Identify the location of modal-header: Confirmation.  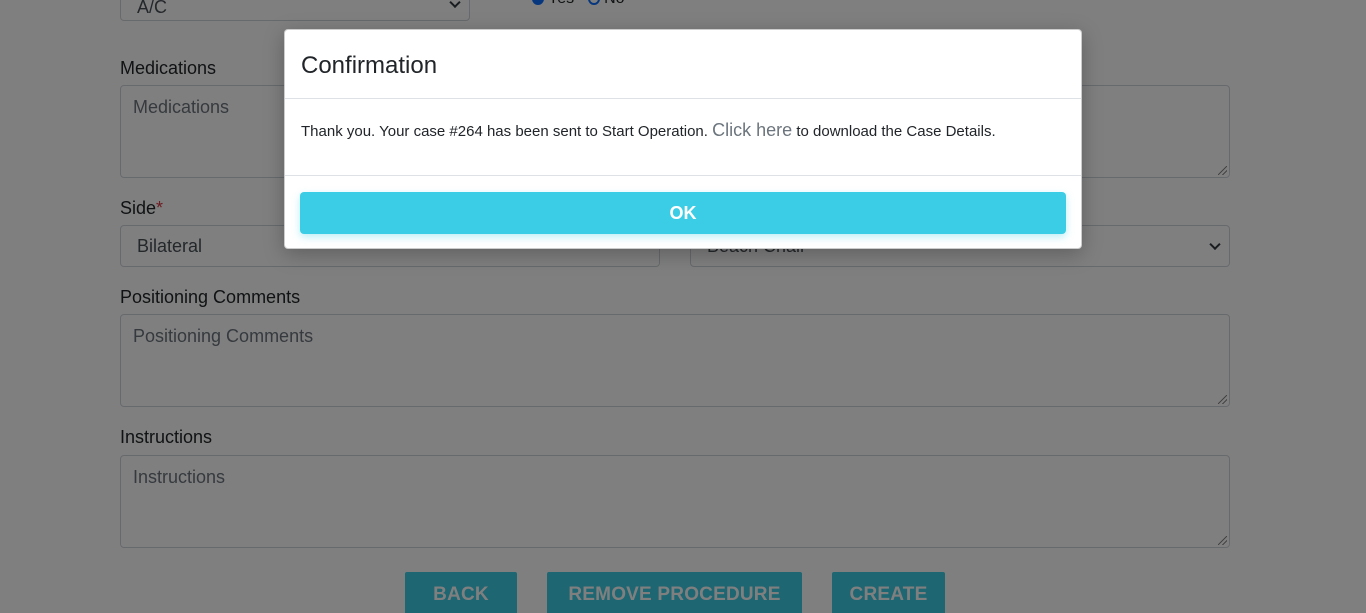
(683, 64).